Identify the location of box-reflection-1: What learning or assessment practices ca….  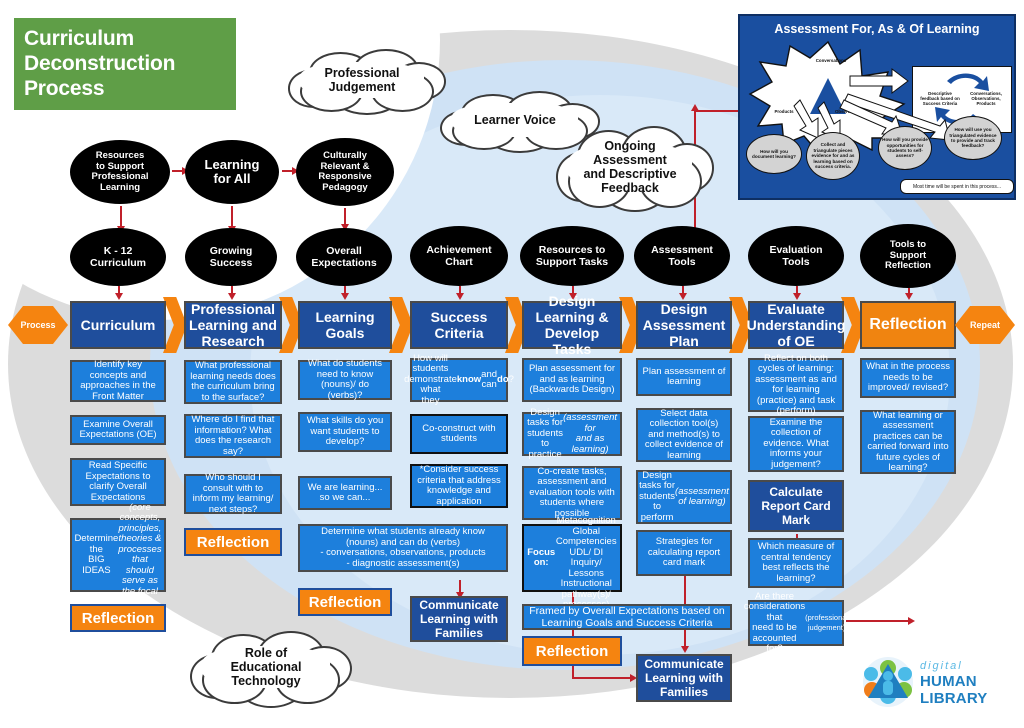
(908, 442).